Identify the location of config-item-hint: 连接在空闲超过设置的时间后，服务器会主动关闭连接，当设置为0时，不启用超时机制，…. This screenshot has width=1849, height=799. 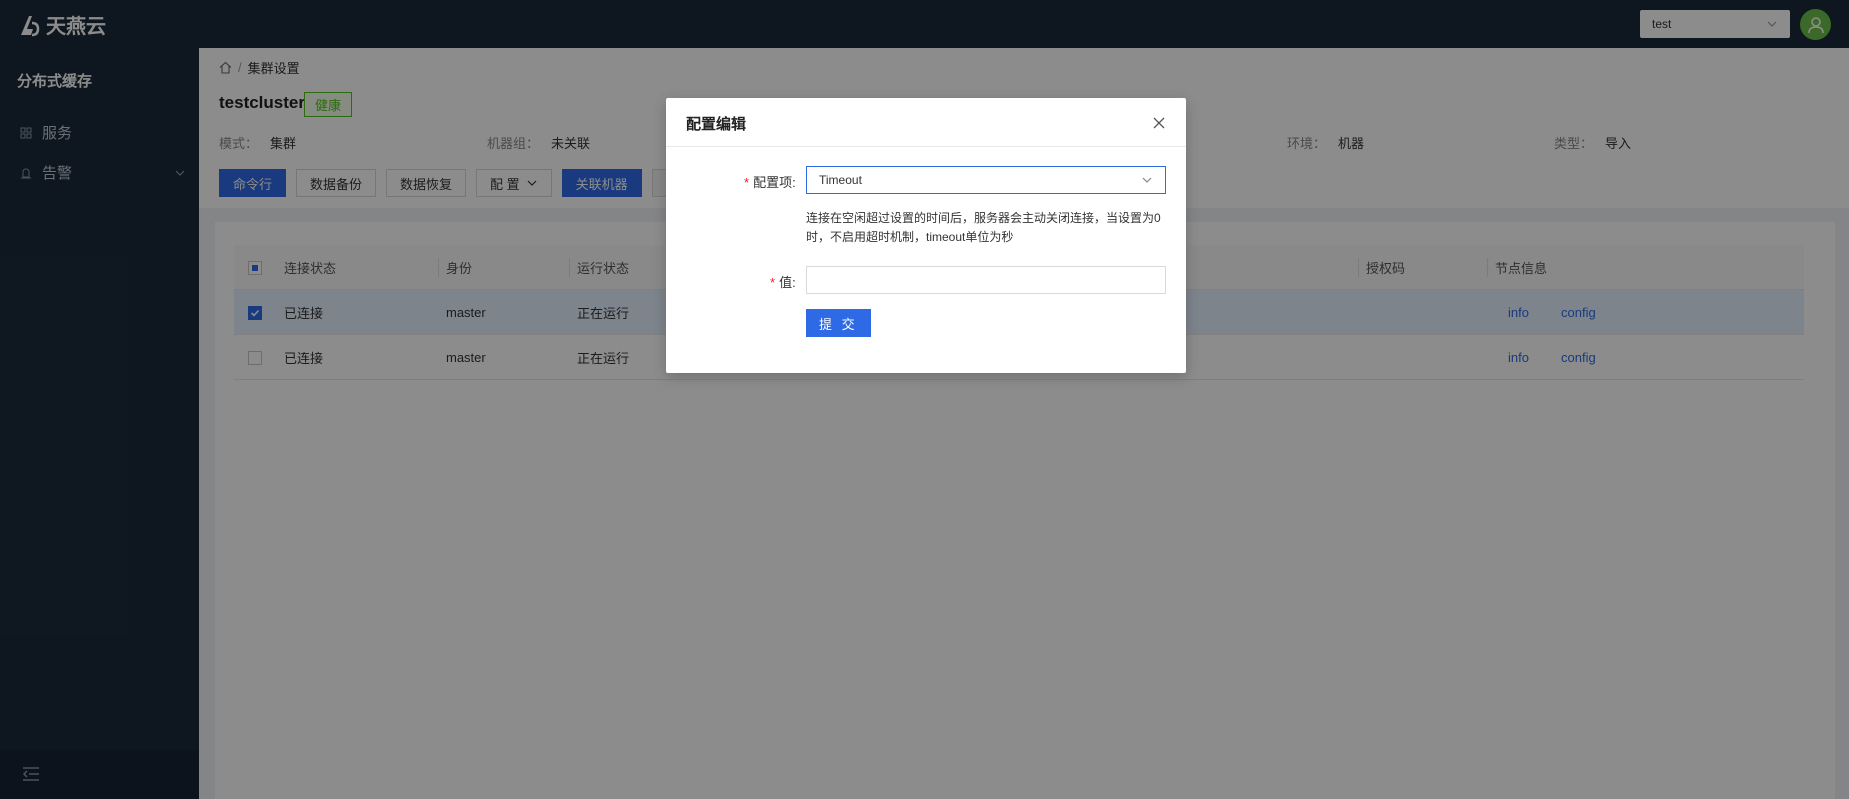
(983, 227).